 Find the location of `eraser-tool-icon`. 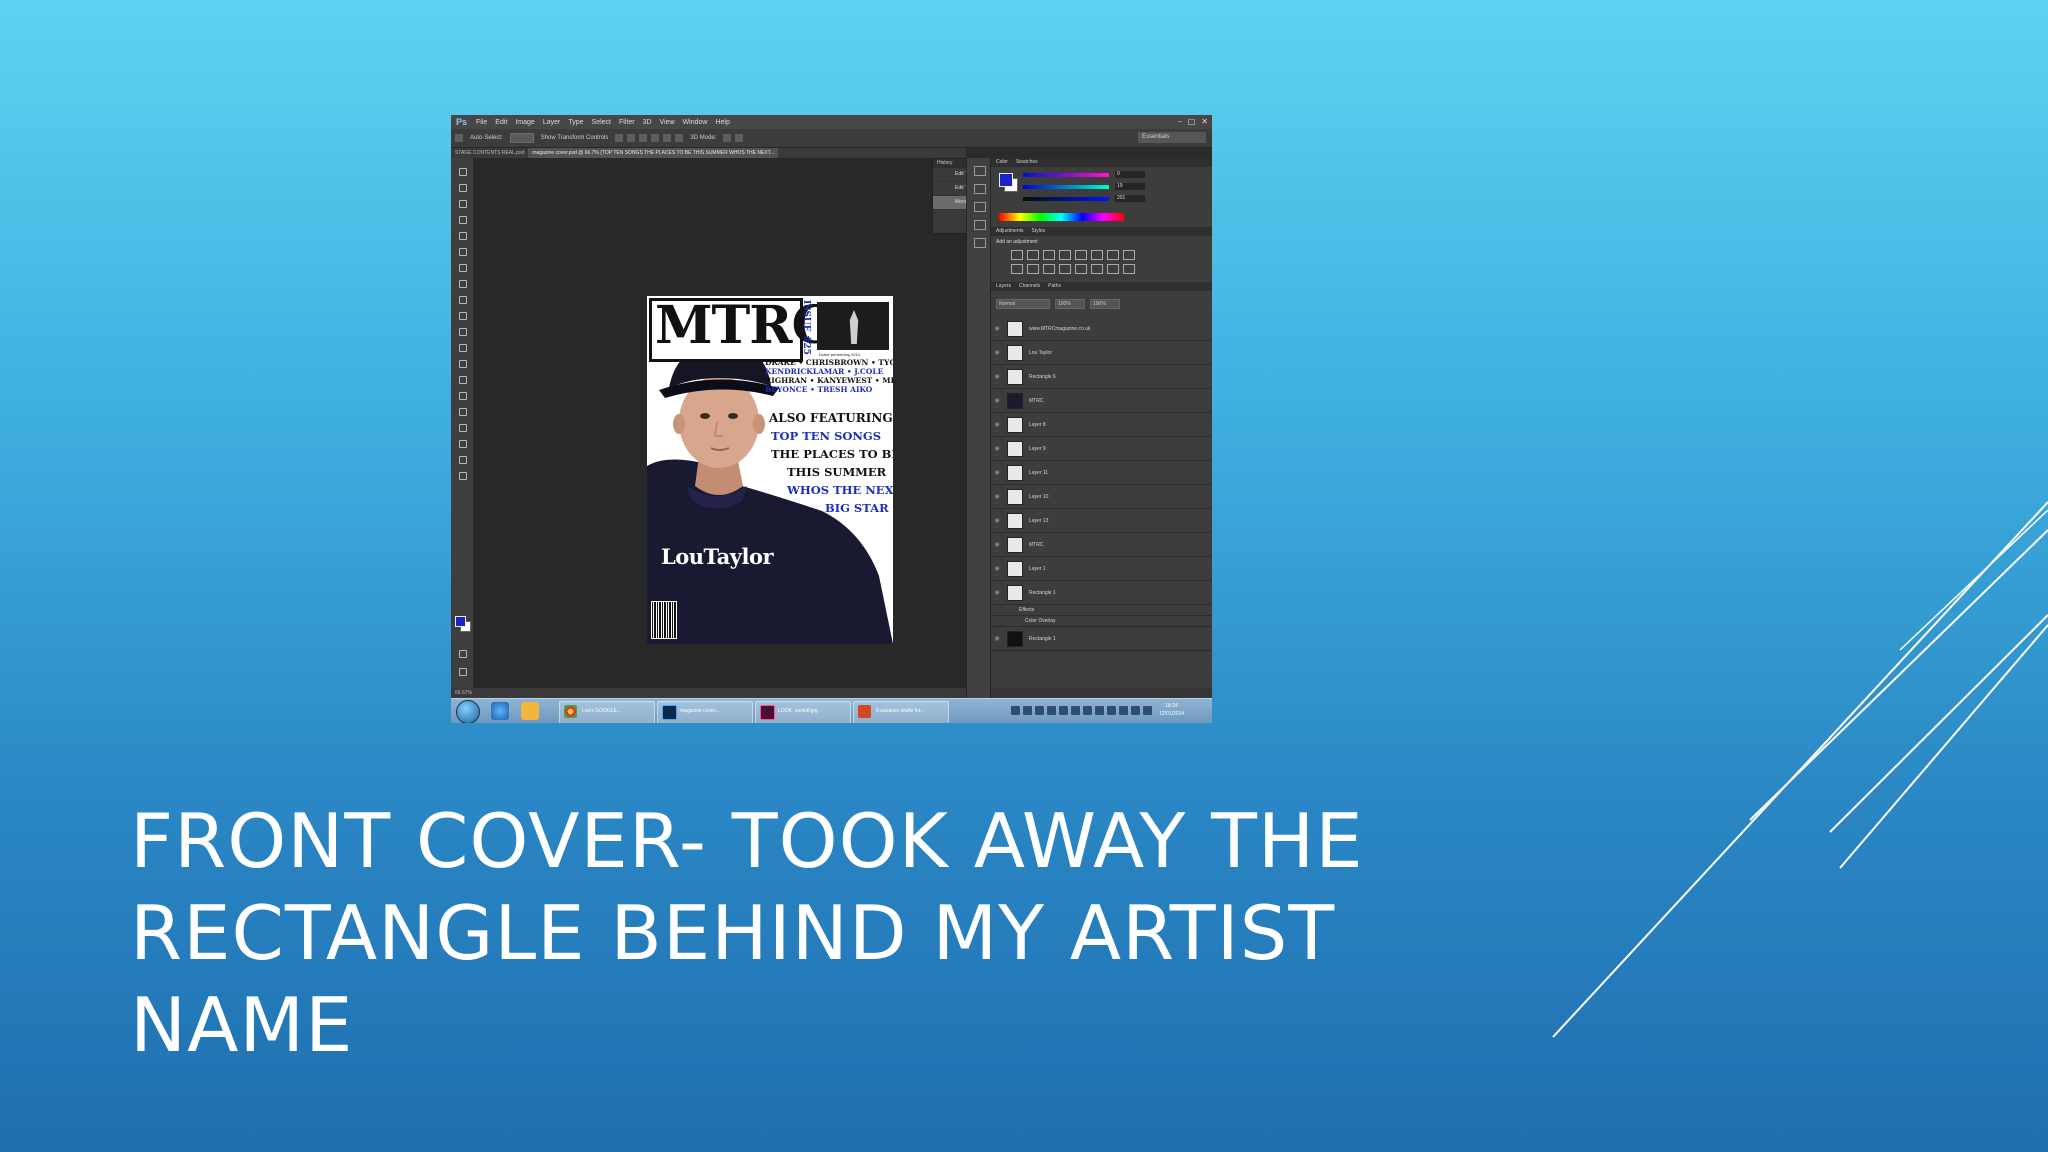

eraser-tool-icon is located at coordinates (462, 331).